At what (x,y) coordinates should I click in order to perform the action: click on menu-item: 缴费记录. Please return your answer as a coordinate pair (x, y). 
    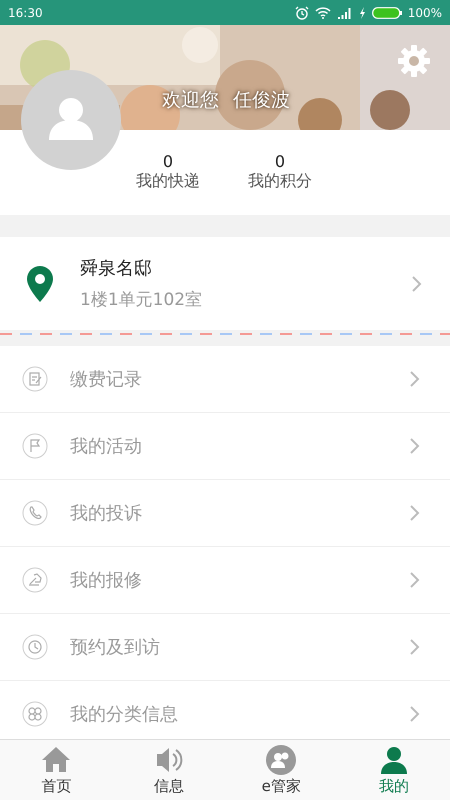
    Looking at the image, I should click on (225, 379).